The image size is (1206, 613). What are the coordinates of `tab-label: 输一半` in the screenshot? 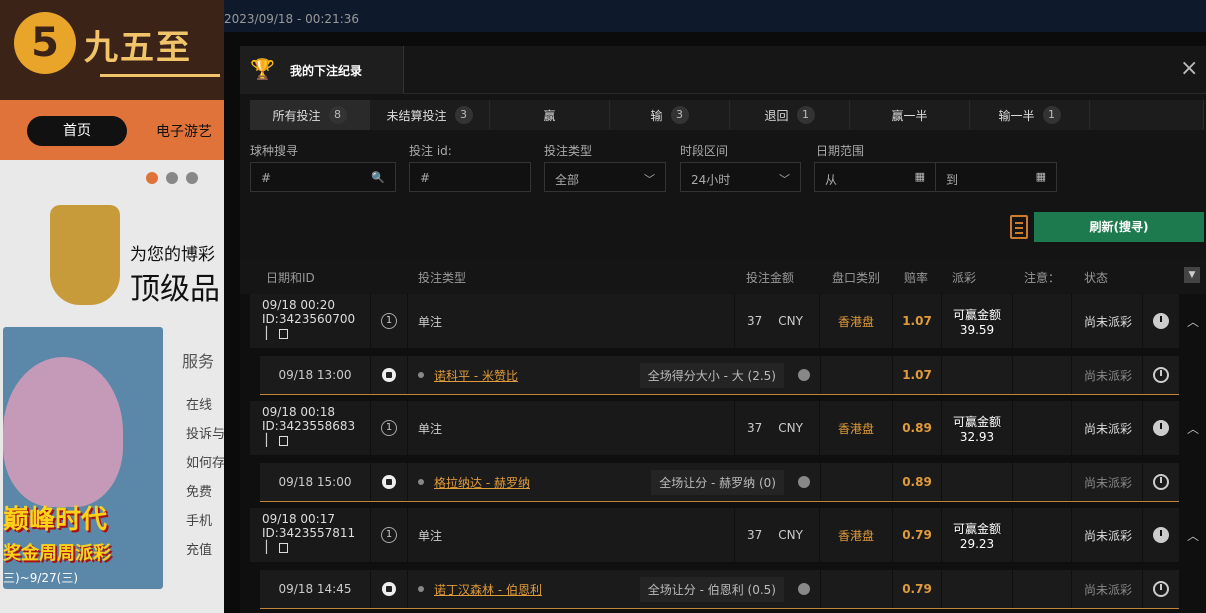 It's located at (1016, 115).